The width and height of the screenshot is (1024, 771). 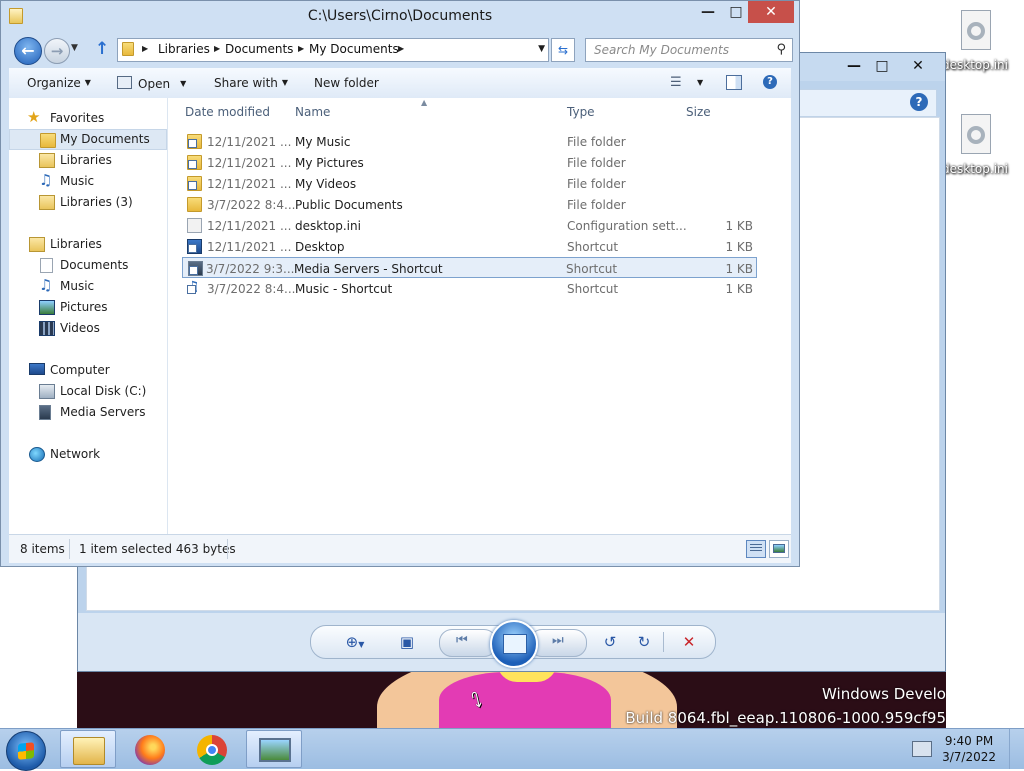 I want to click on search-icon: ⚲, so click(x=781, y=49).